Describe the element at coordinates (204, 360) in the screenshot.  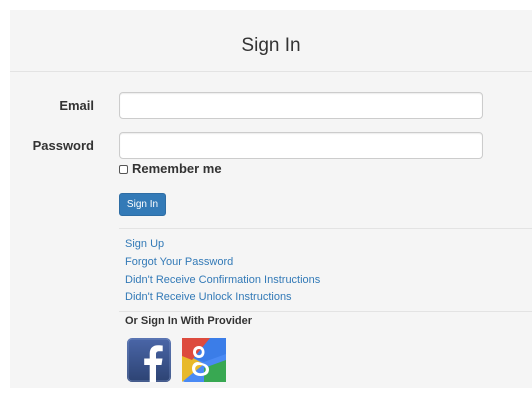
I see `google-icon` at that location.